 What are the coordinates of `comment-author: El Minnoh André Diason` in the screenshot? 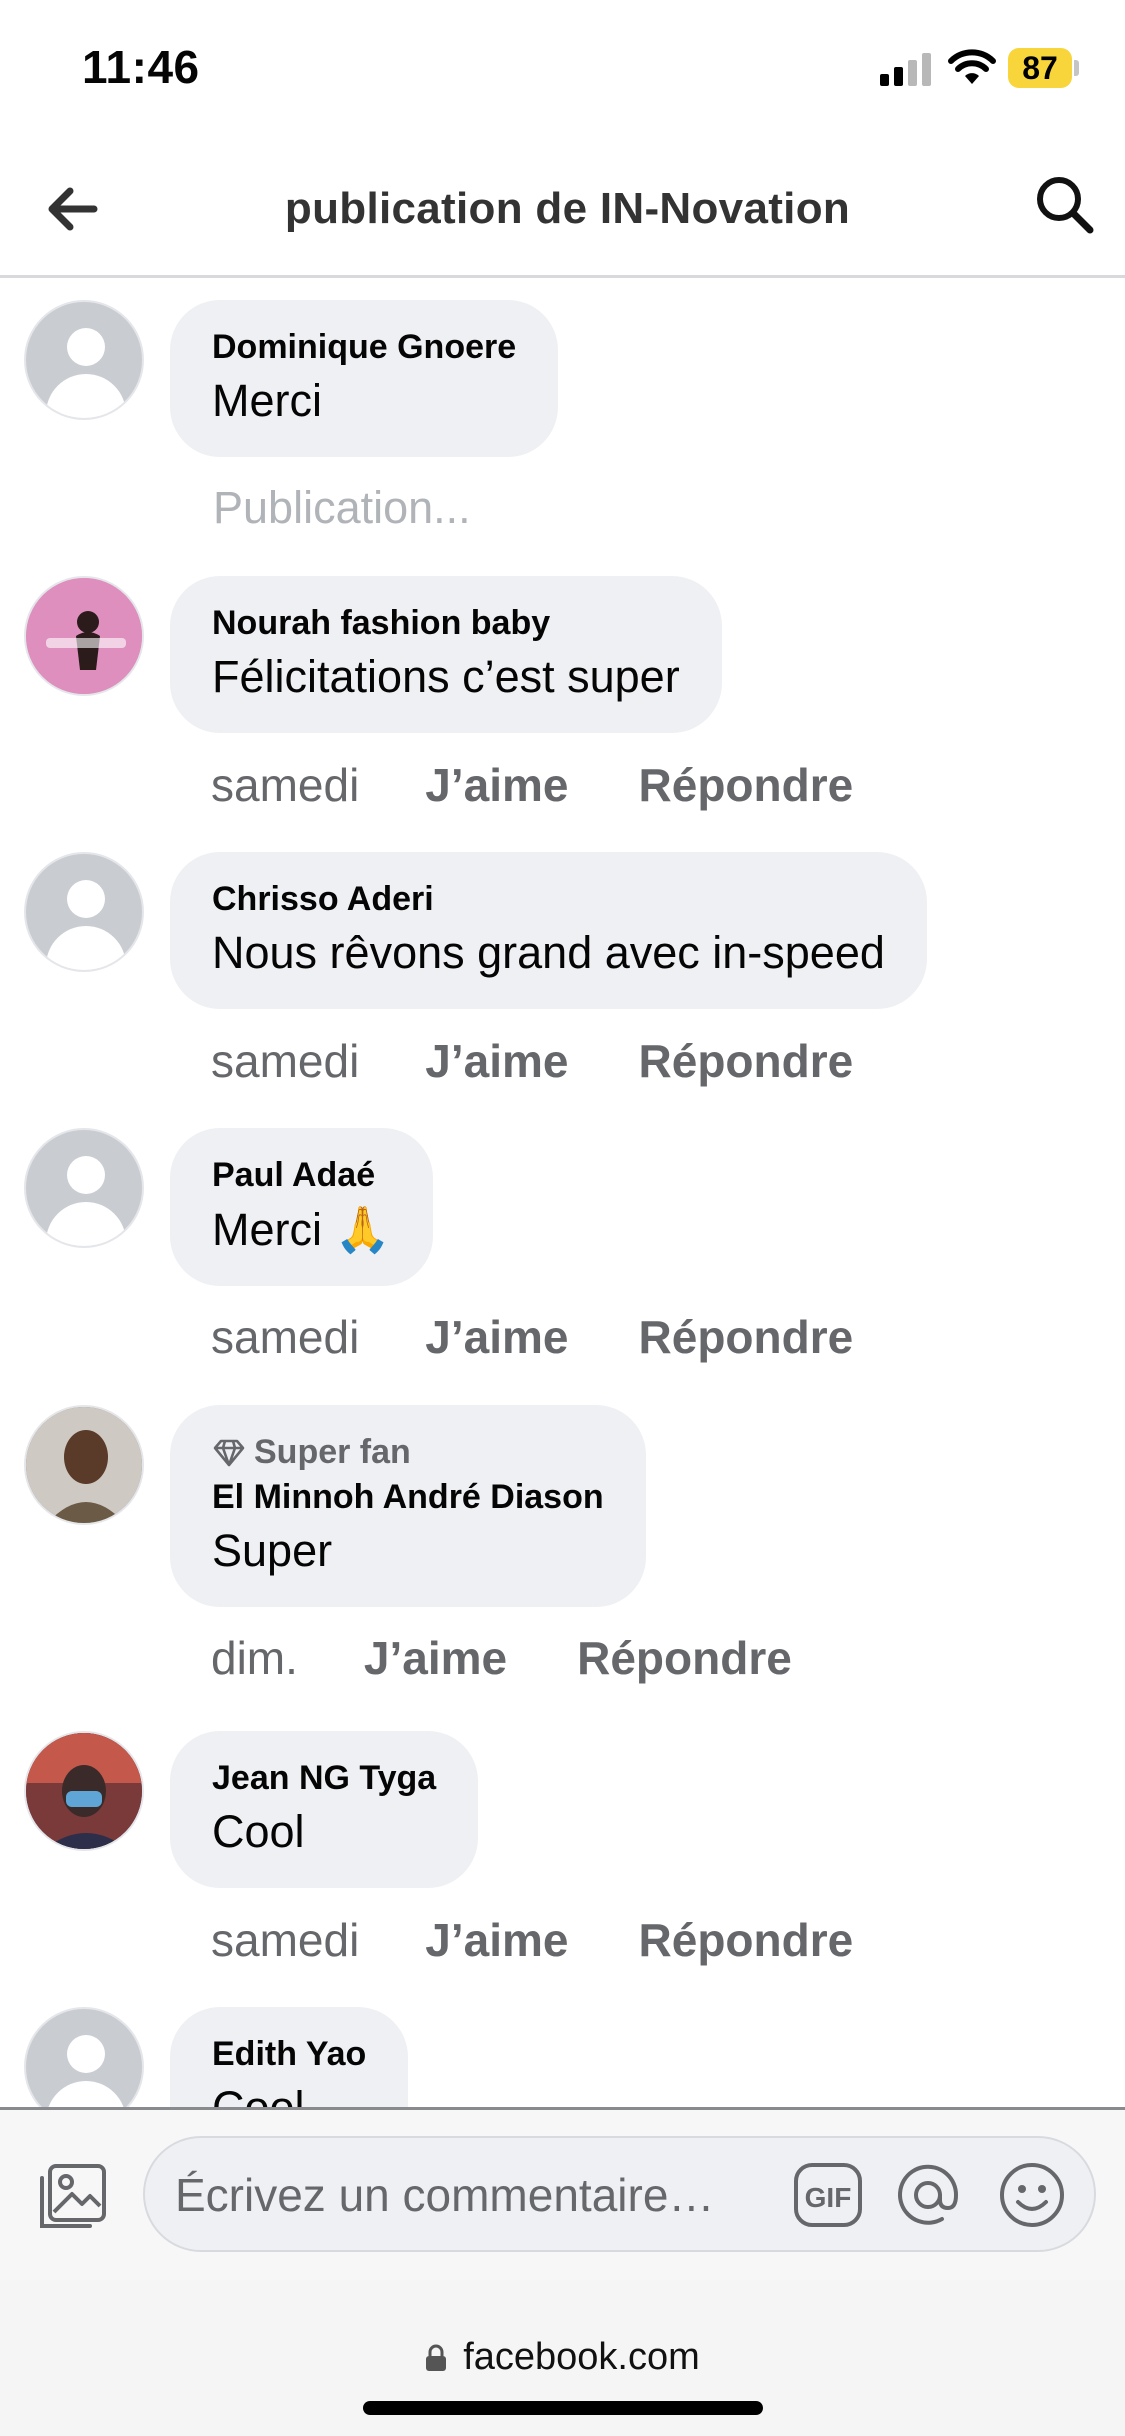 It's located at (408, 1497).